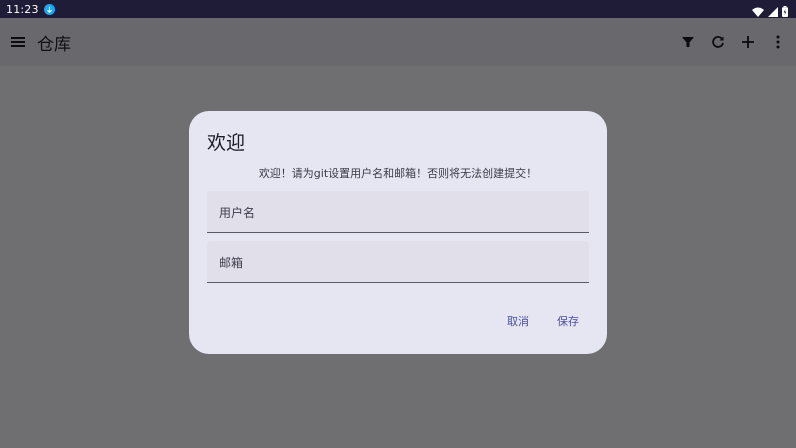  I want to click on status-time: 11:23, so click(22, 9).